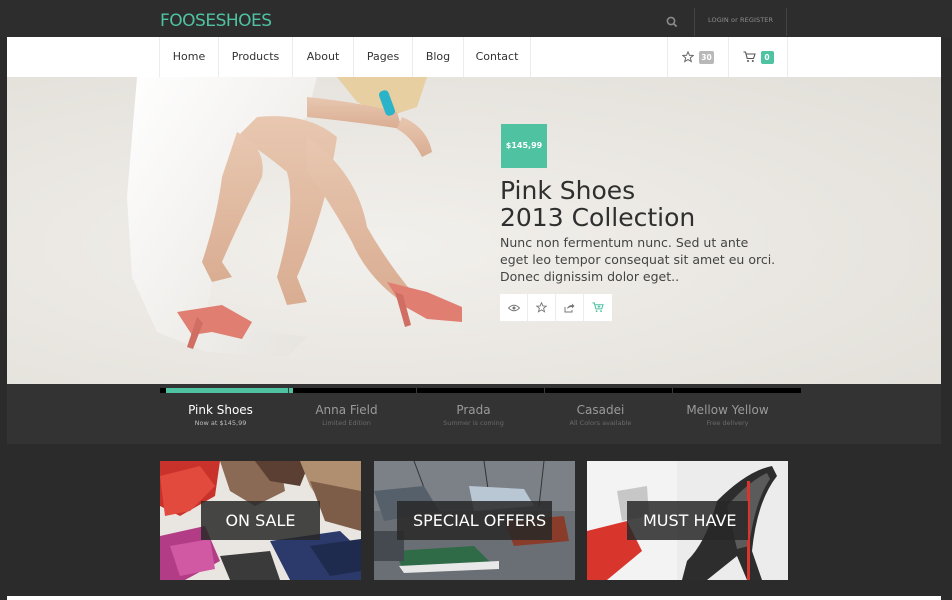 Image resolution: width=952 pixels, height=600 pixels. I want to click on promo-label: MUST HAVE, so click(687, 520).